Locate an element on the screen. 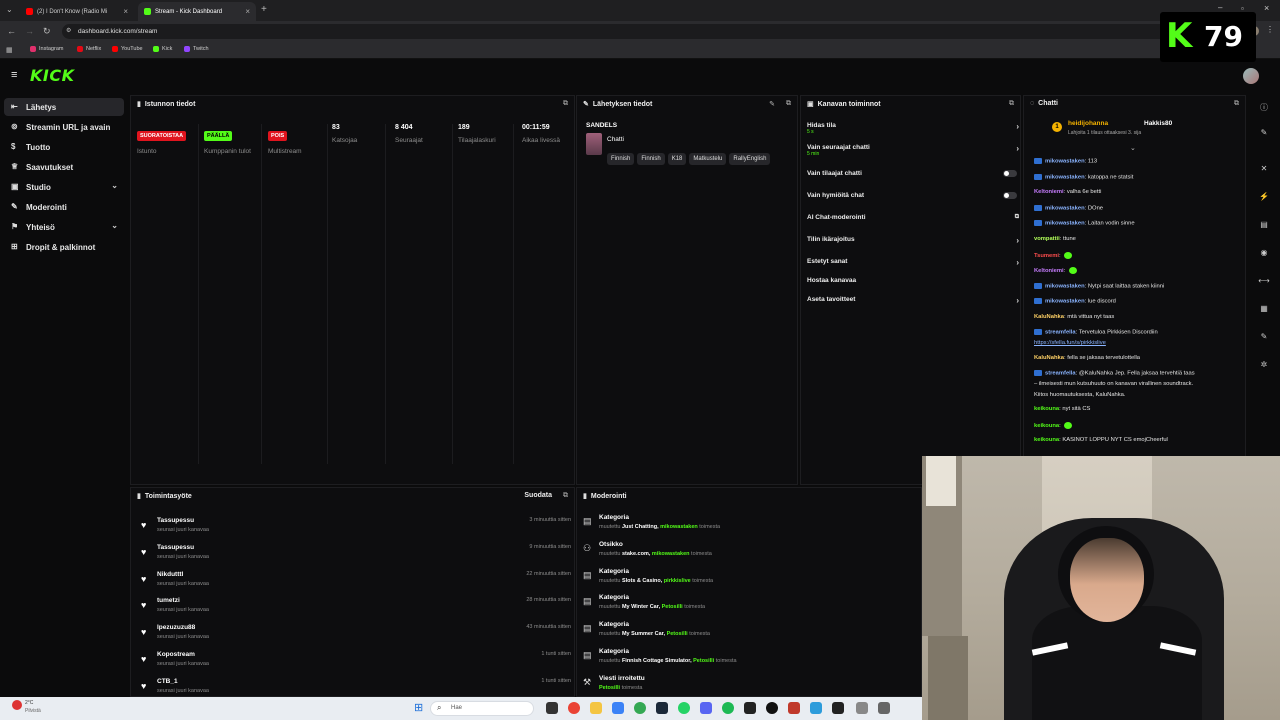 Image resolution: width=1280 pixels, height=720 pixels. follower-name: lpezuzuzu88 is located at coordinates (176, 627).